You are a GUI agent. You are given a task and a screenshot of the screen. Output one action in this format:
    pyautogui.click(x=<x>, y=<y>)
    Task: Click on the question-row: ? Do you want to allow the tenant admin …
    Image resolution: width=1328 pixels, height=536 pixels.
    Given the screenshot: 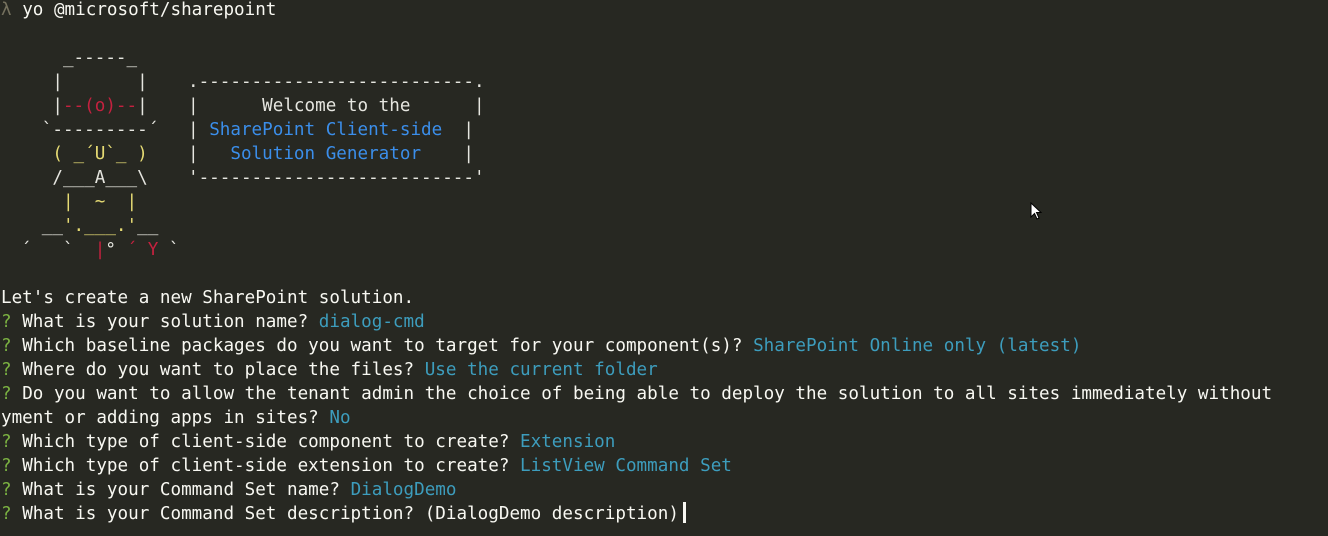 What is the action you would take?
    pyautogui.click(x=636, y=394)
    